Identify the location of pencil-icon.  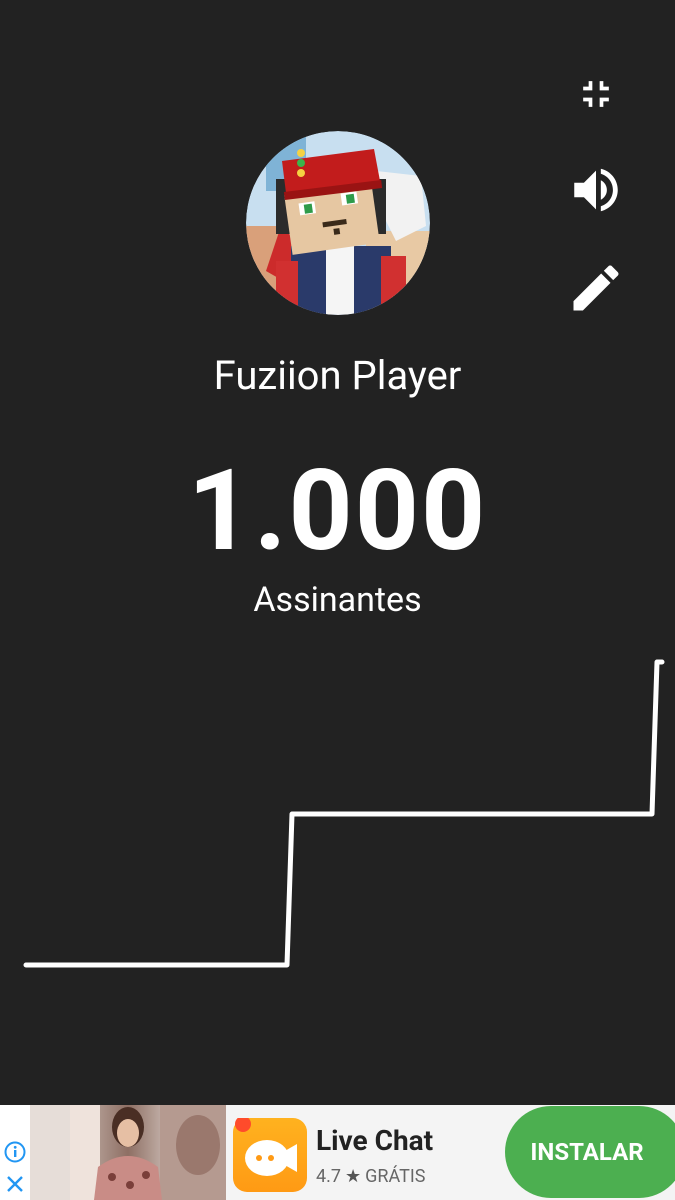
(596, 288).